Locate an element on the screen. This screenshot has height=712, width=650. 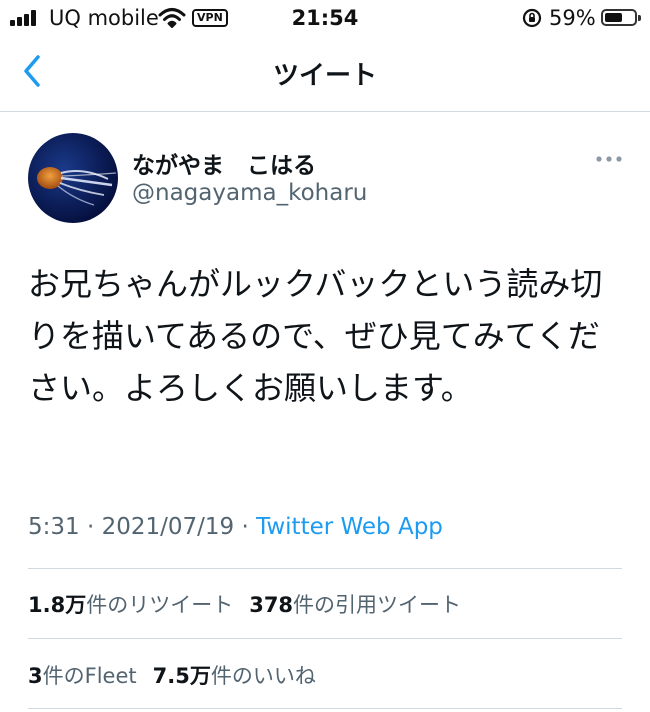
tweet-metadata: 5:31 · 2021/07/19 · Twitter Web App is located at coordinates (235, 527).